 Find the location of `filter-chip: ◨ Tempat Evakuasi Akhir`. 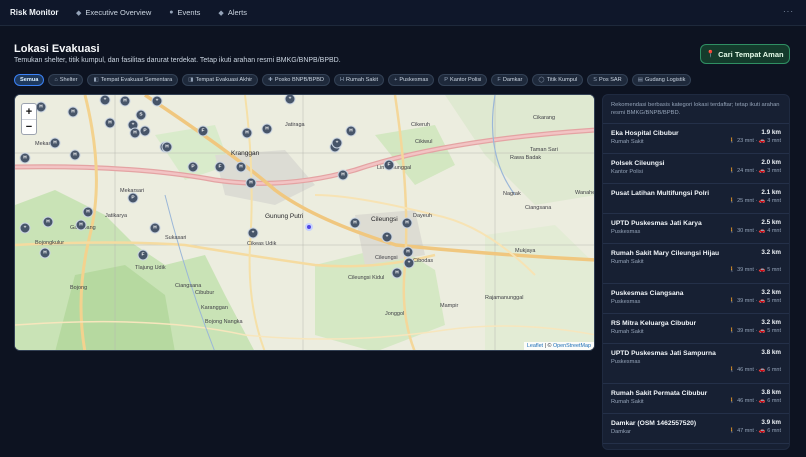

filter-chip: ◨ Tempat Evakuasi Akhir is located at coordinates (220, 80).